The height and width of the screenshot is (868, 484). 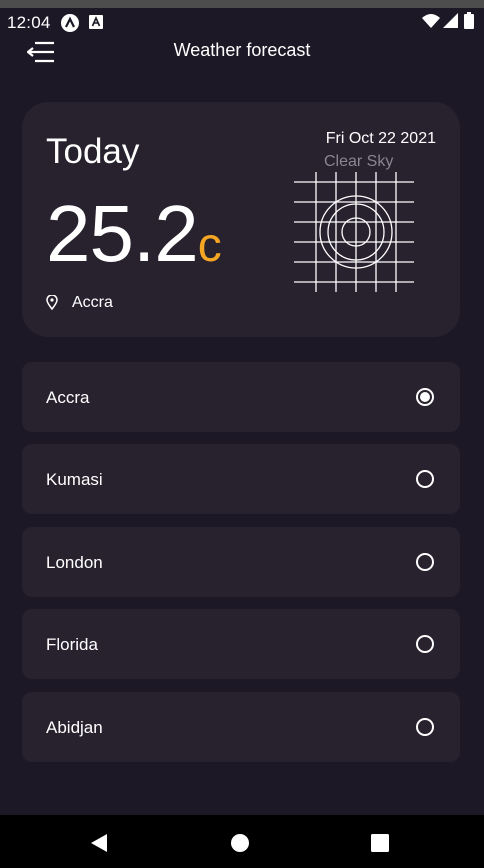 I want to click on home-icon, so click(x=240, y=845).